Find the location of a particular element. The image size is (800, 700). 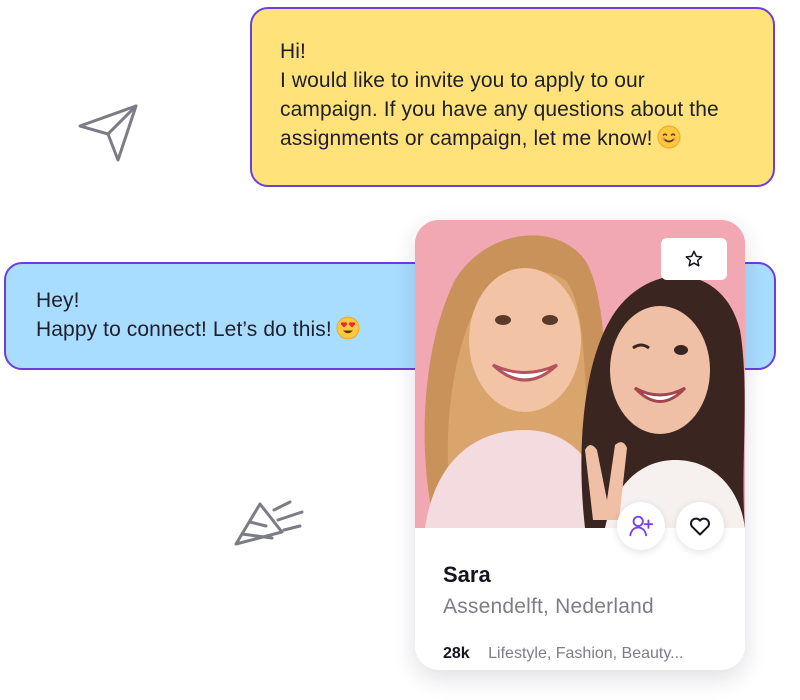

invite-greeting: Hi! is located at coordinates (293, 51).